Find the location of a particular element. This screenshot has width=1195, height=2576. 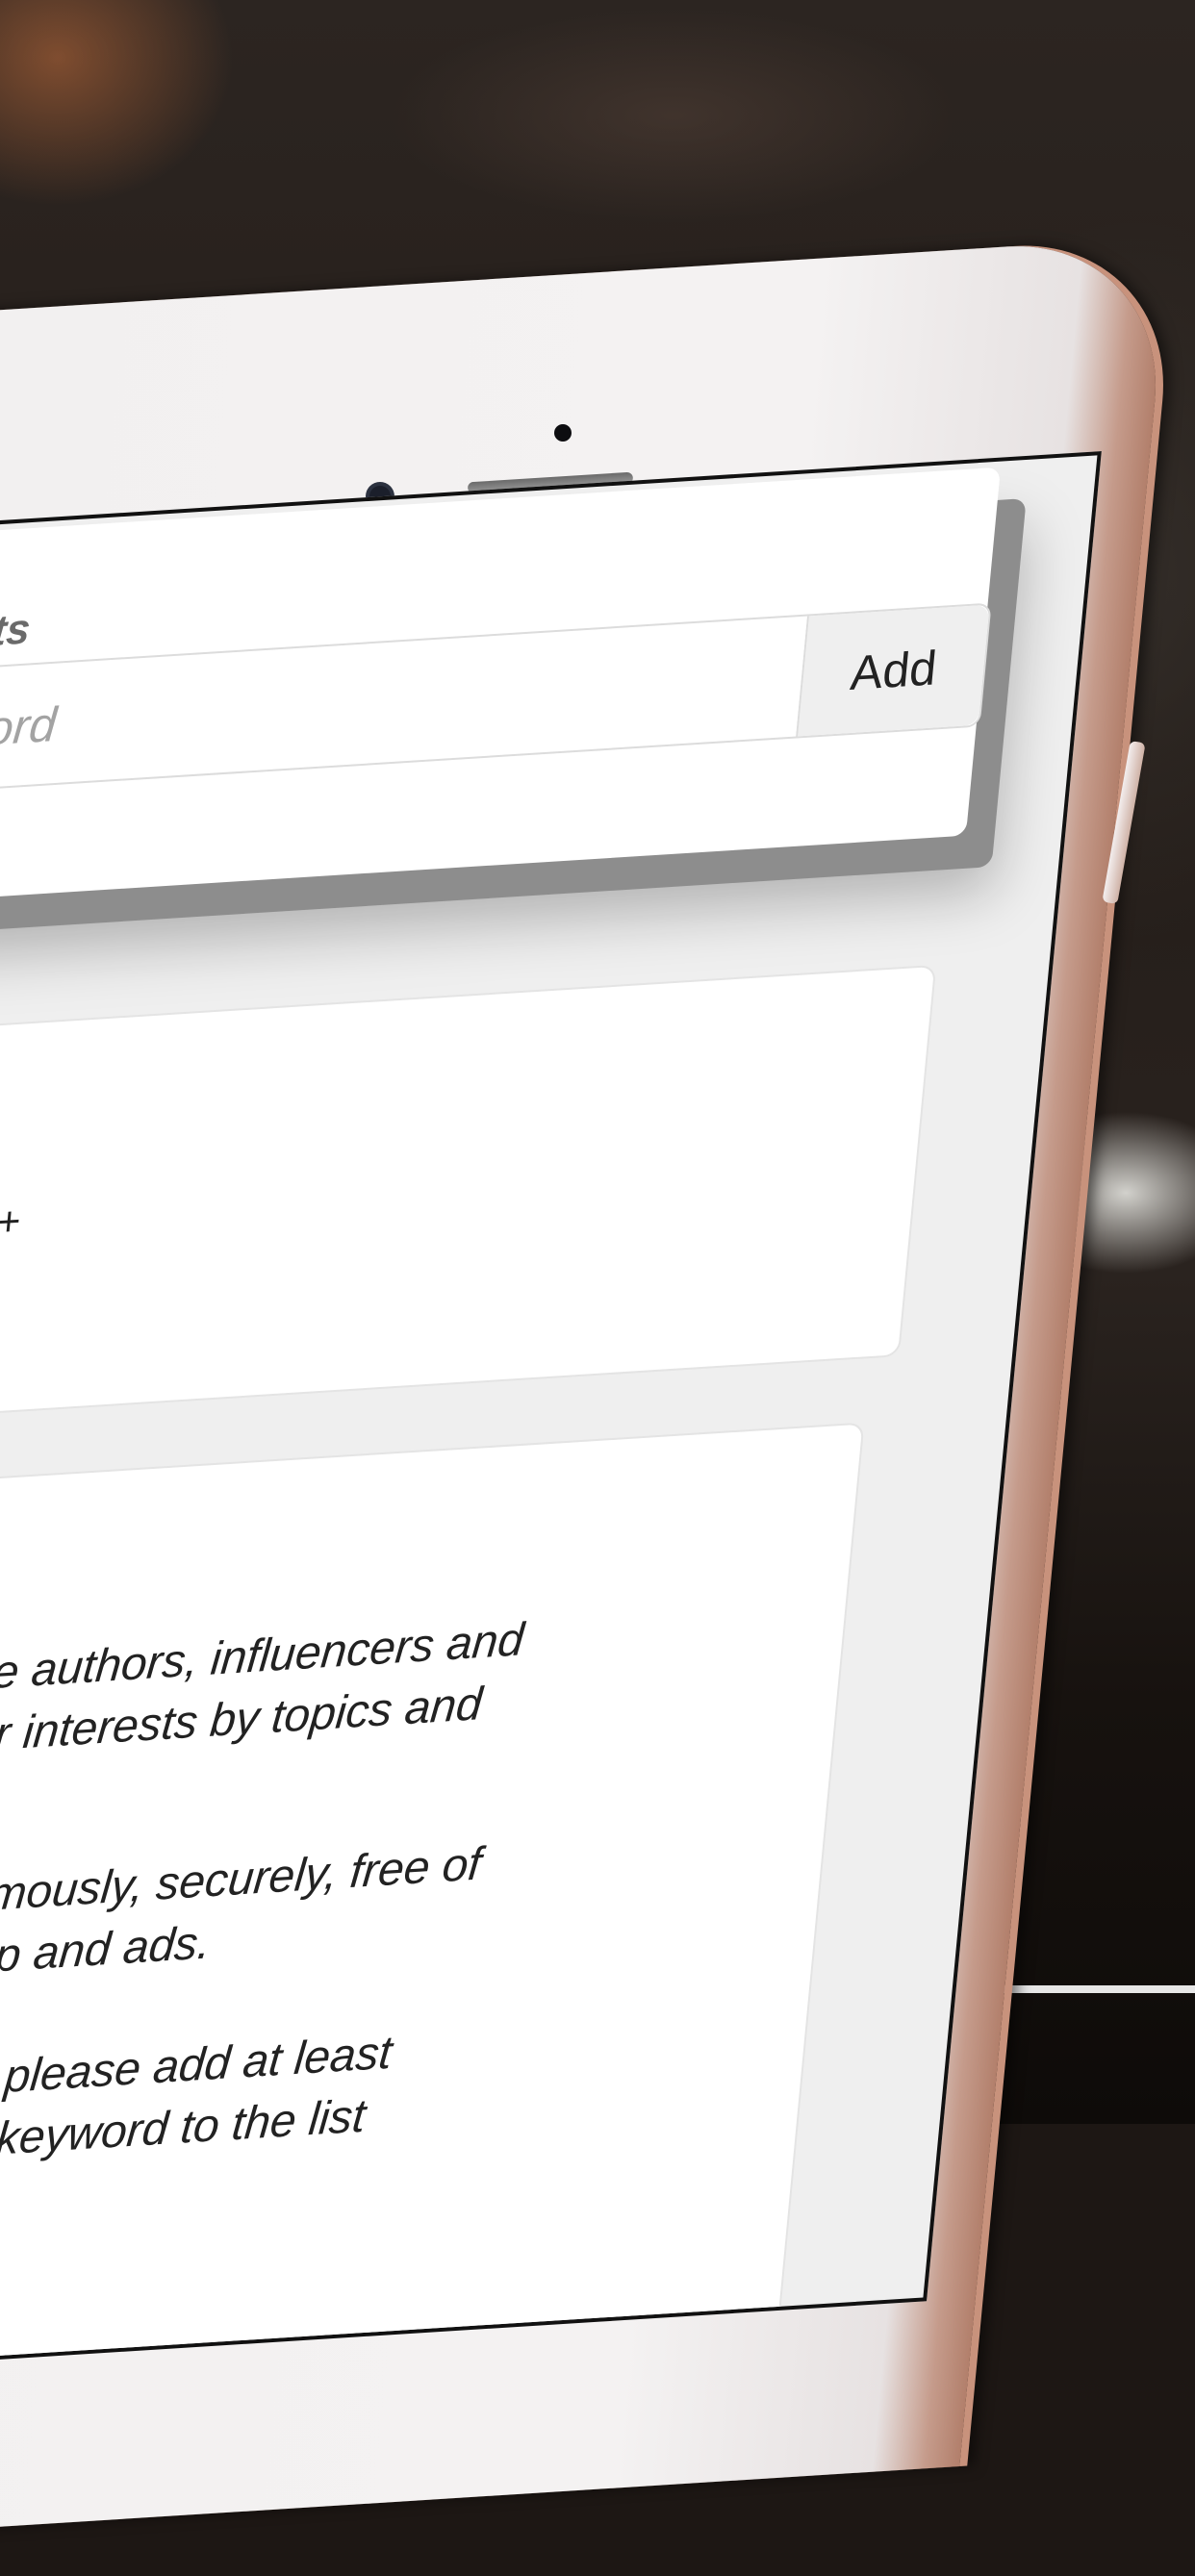

subject-input is located at coordinates (391, 717).